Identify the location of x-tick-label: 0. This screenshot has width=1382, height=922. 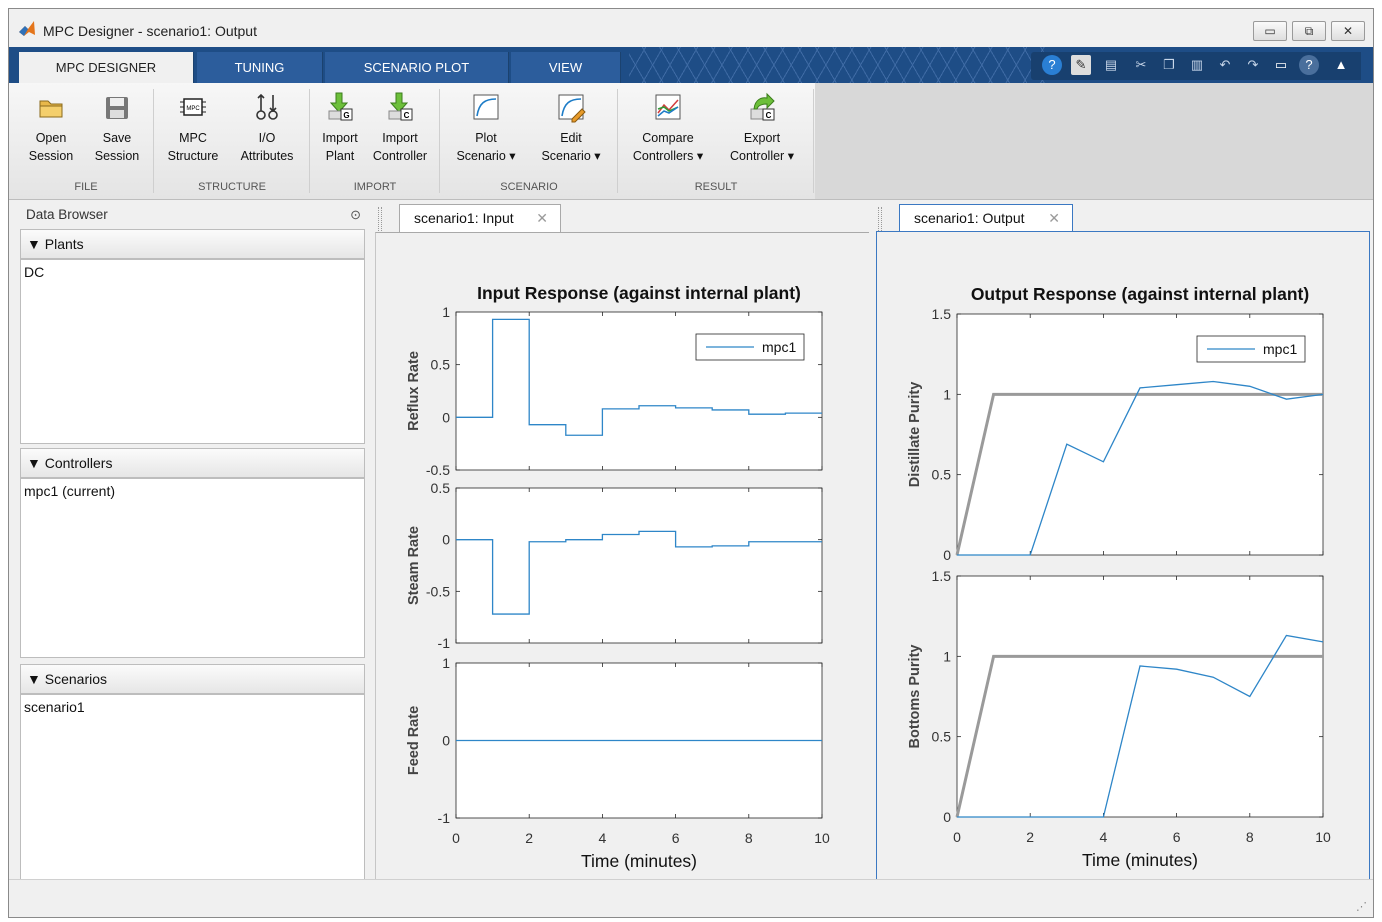
(456, 838).